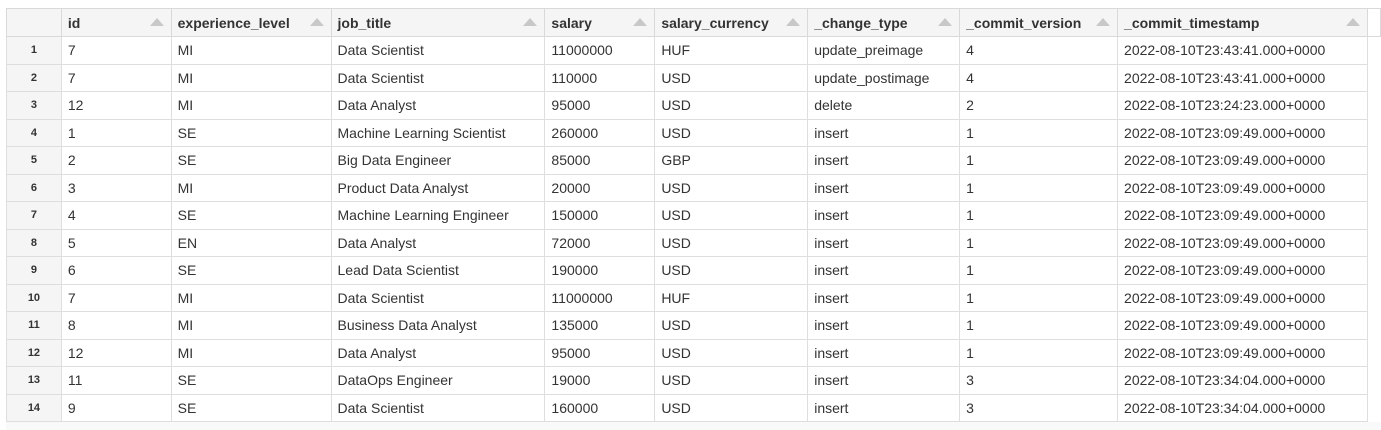  What do you see at coordinates (731, 160) in the screenshot?
I see `table-cell: GBP` at bounding box center [731, 160].